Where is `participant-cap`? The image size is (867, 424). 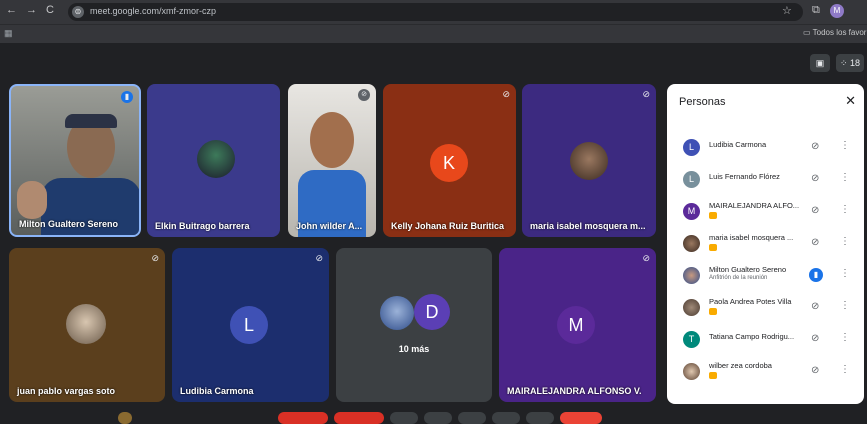
participant-cap is located at coordinates (91, 121).